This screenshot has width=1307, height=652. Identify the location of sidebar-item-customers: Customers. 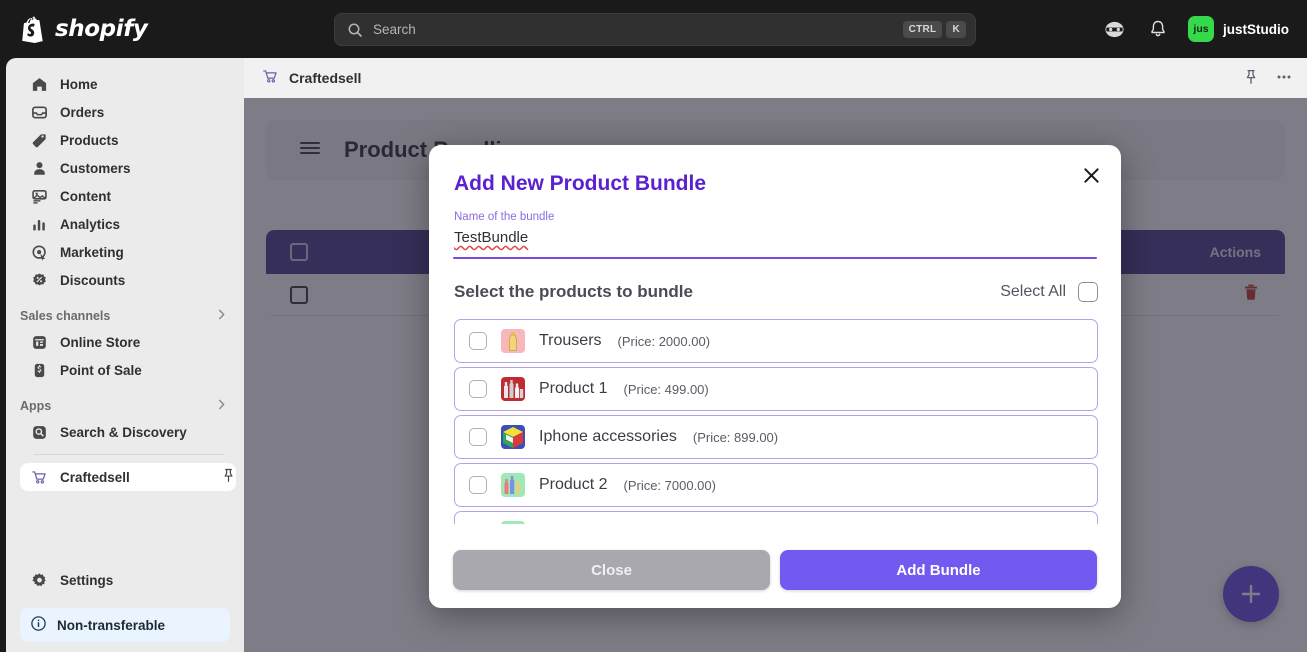
(128, 168).